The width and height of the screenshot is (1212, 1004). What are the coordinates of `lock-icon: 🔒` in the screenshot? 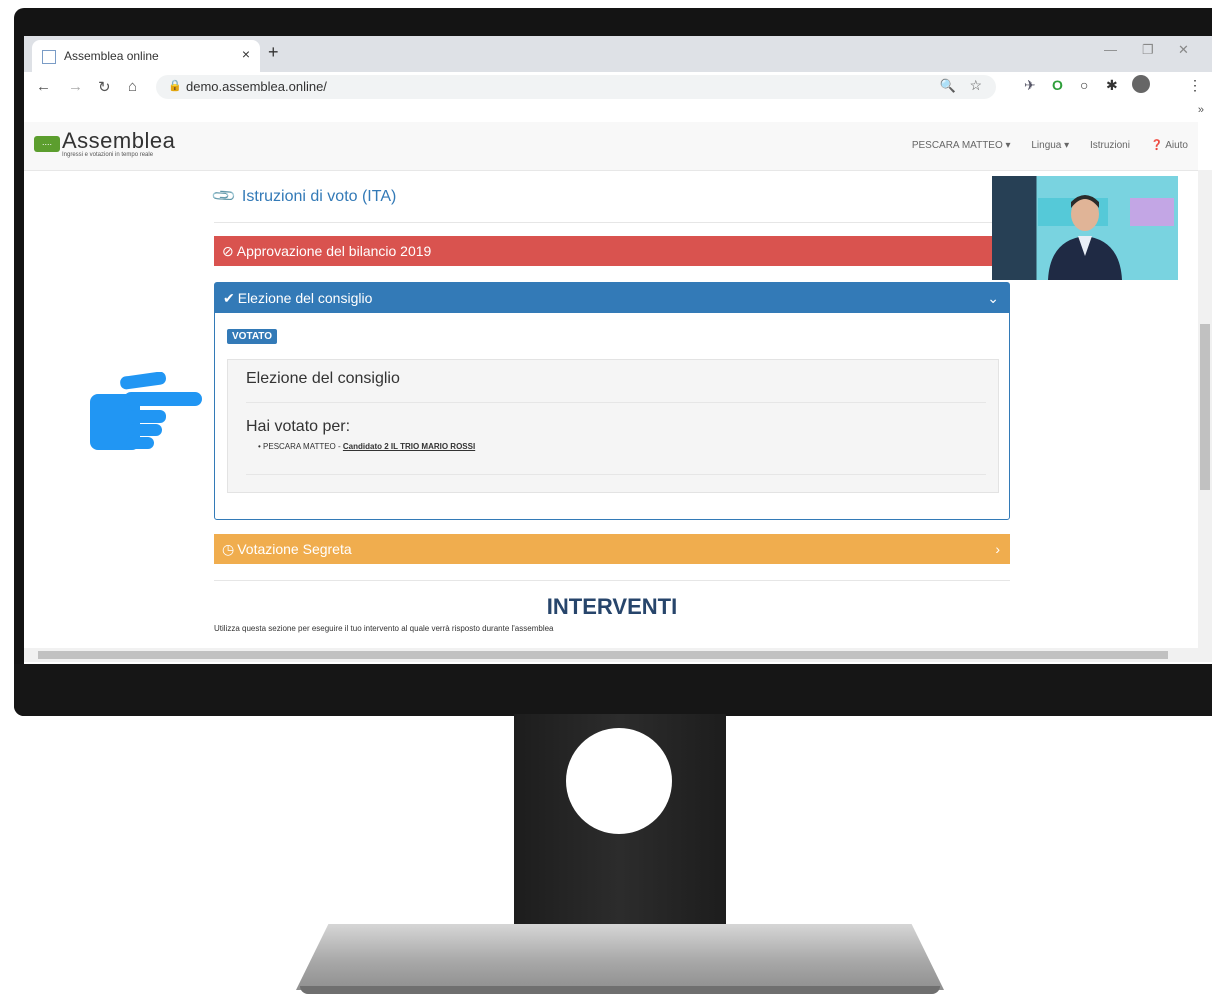 It's located at (175, 86).